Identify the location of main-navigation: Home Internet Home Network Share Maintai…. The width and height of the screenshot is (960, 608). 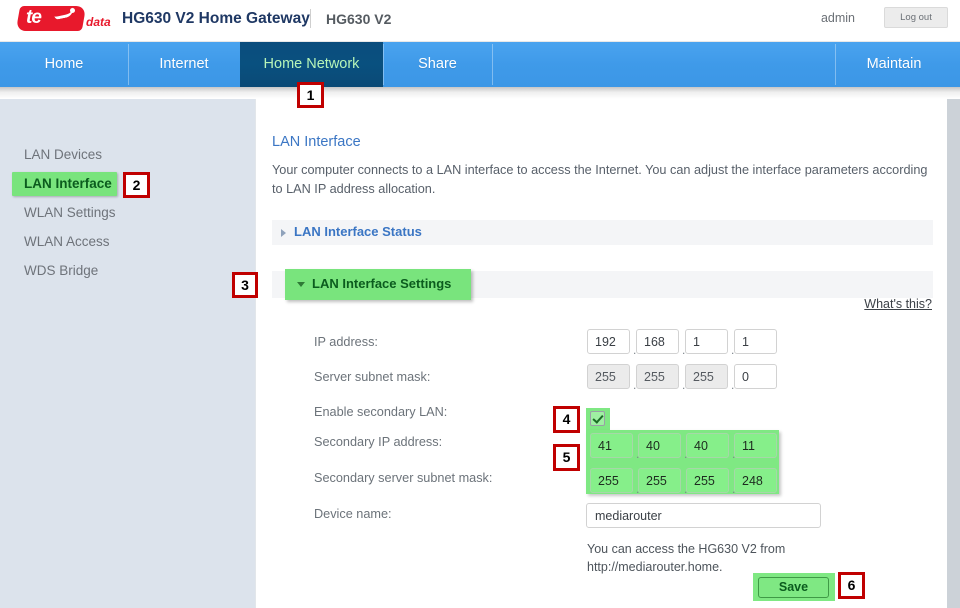
(480, 64).